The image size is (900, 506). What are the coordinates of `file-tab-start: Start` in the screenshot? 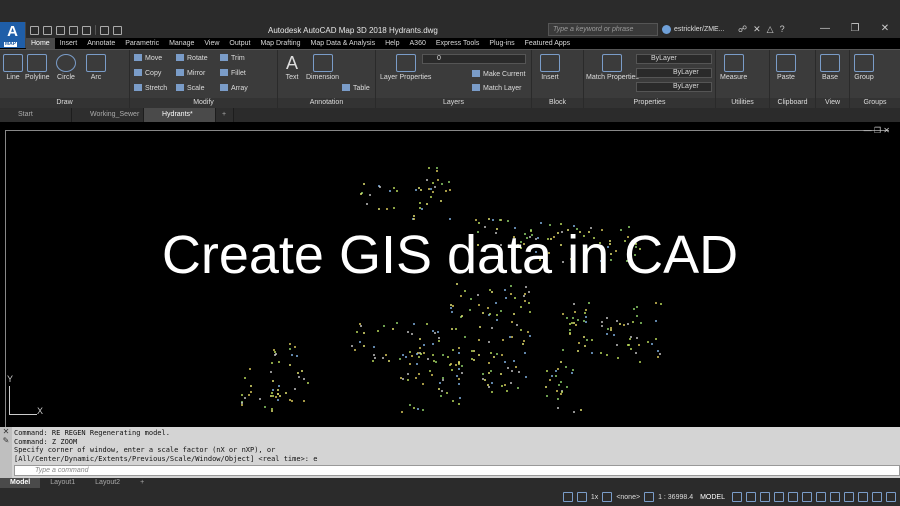 It's located at (36, 115).